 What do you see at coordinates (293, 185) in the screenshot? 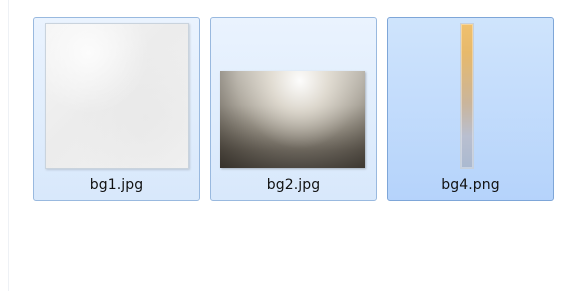
I see `file-name-label: bg2.jpg` at bounding box center [293, 185].